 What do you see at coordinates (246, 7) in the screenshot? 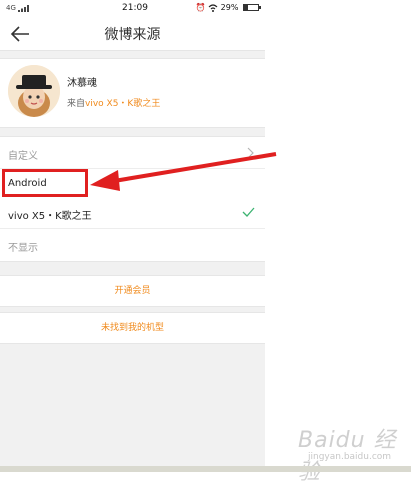
I see `battery-level` at bounding box center [246, 7].